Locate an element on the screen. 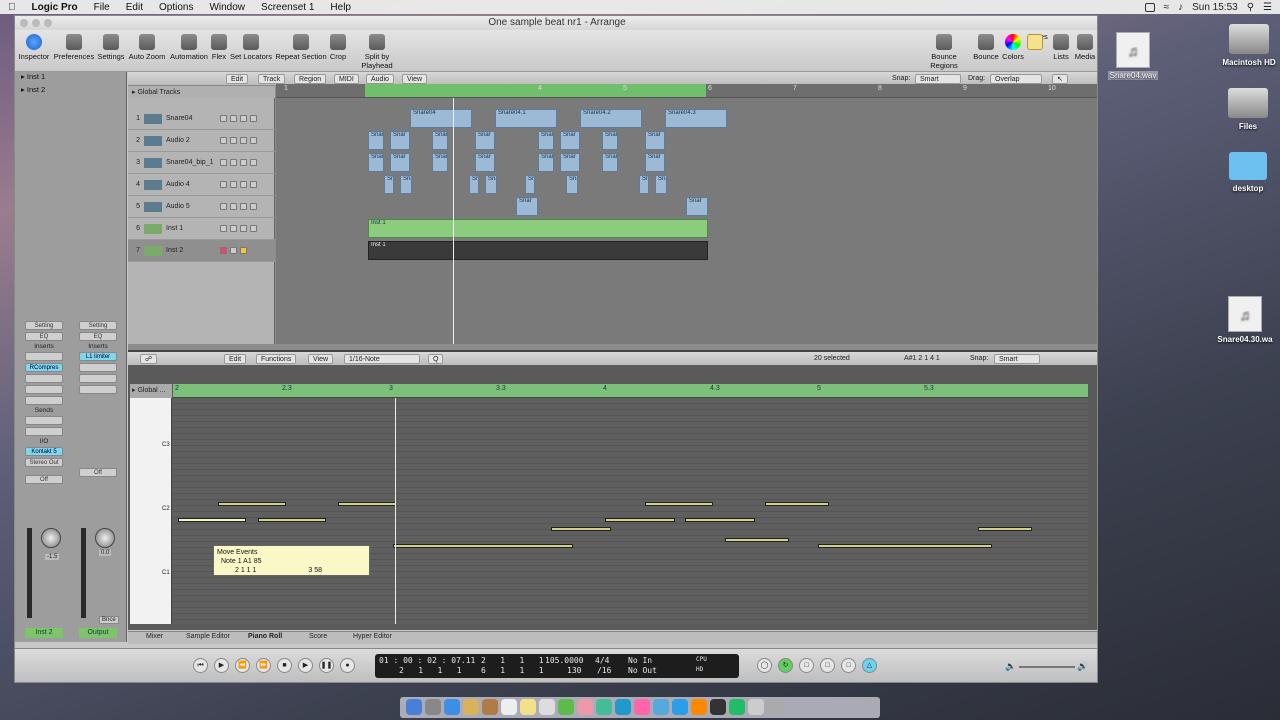 The image size is (1280, 720). zoom-window-button is located at coordinates (48, 23).